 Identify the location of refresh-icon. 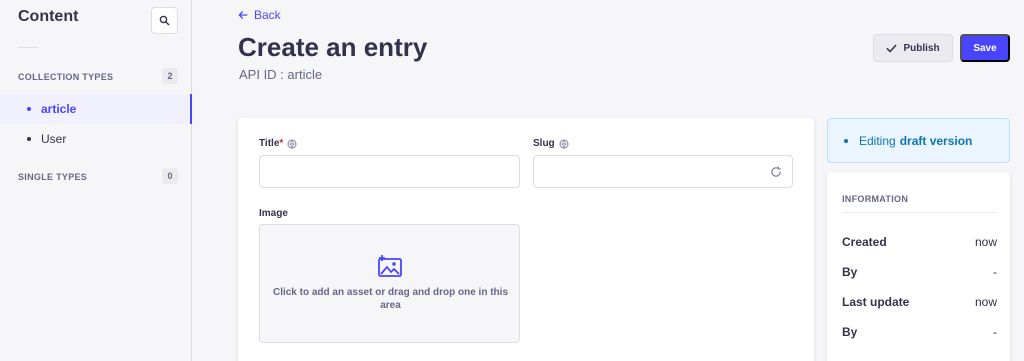
(776, 172).